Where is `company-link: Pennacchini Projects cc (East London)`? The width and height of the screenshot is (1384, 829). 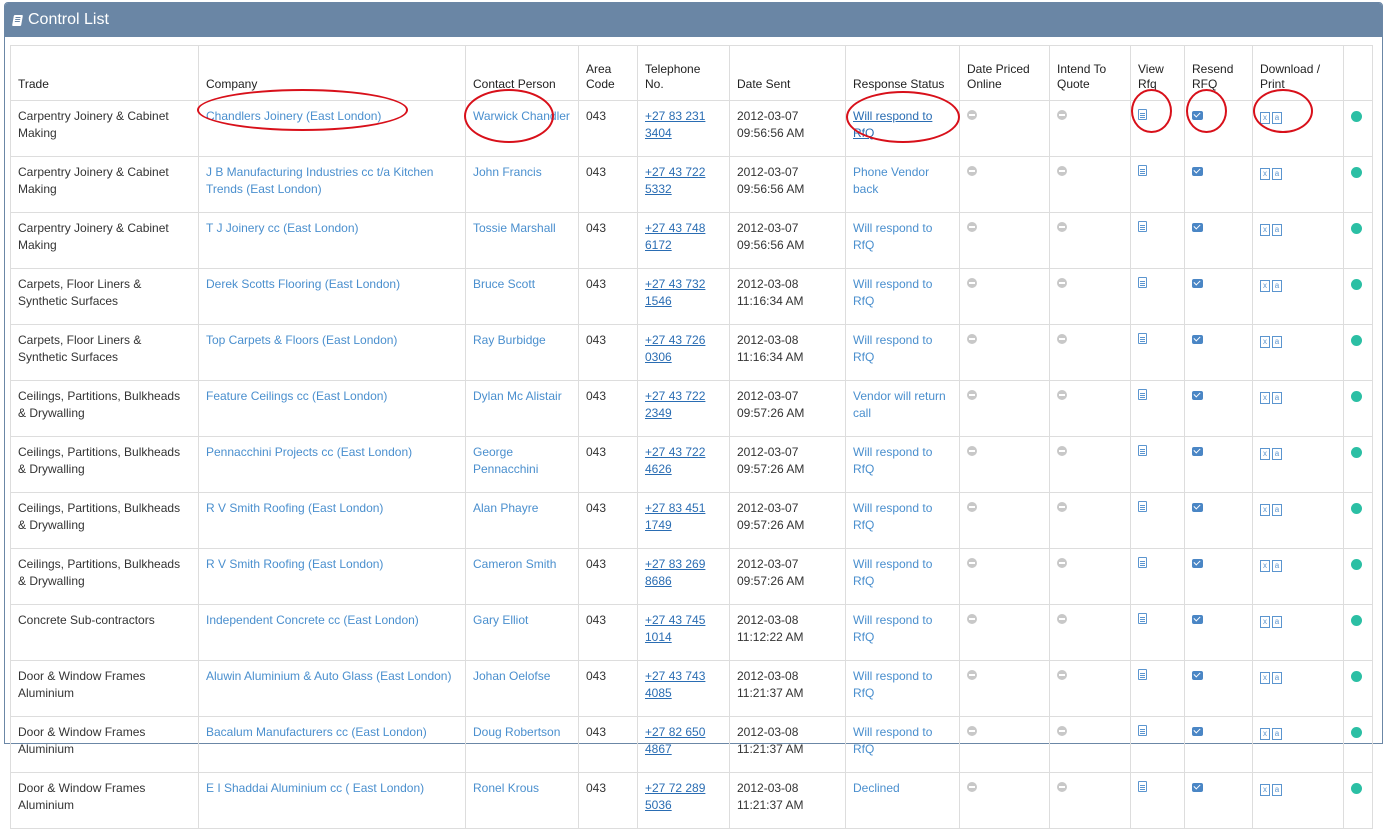
company-link: Pennacchini Projects cc (East London) is located at coordinates (309, 452).